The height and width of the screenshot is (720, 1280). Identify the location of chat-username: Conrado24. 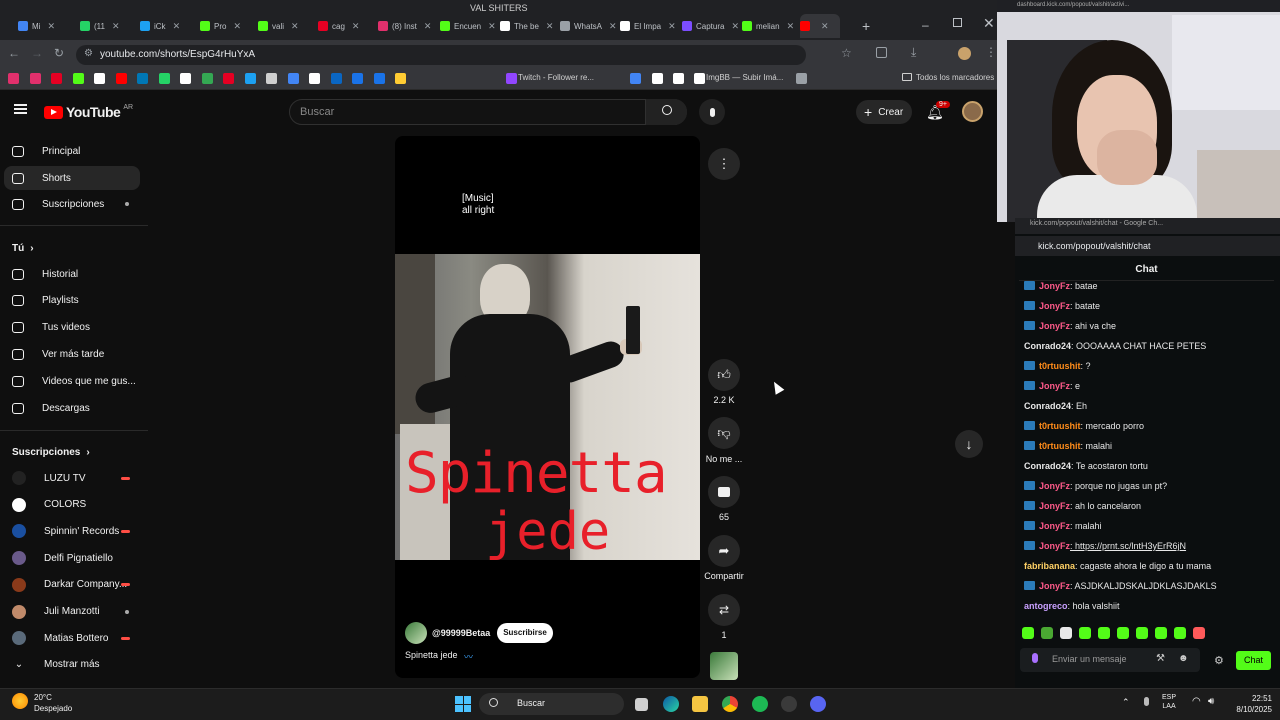
(1047, 406).